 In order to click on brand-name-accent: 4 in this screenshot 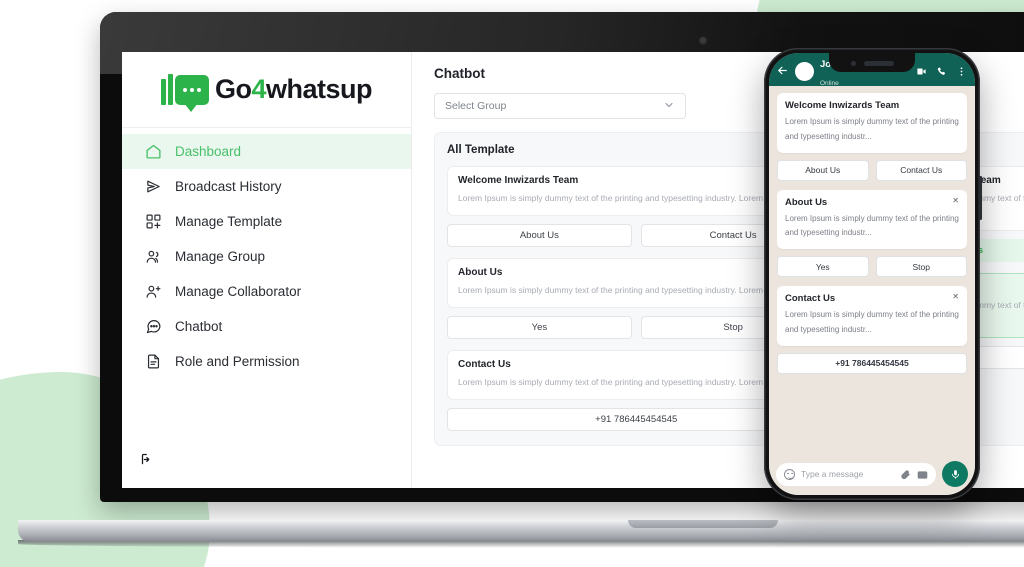, I will do `click(258, 89)`.